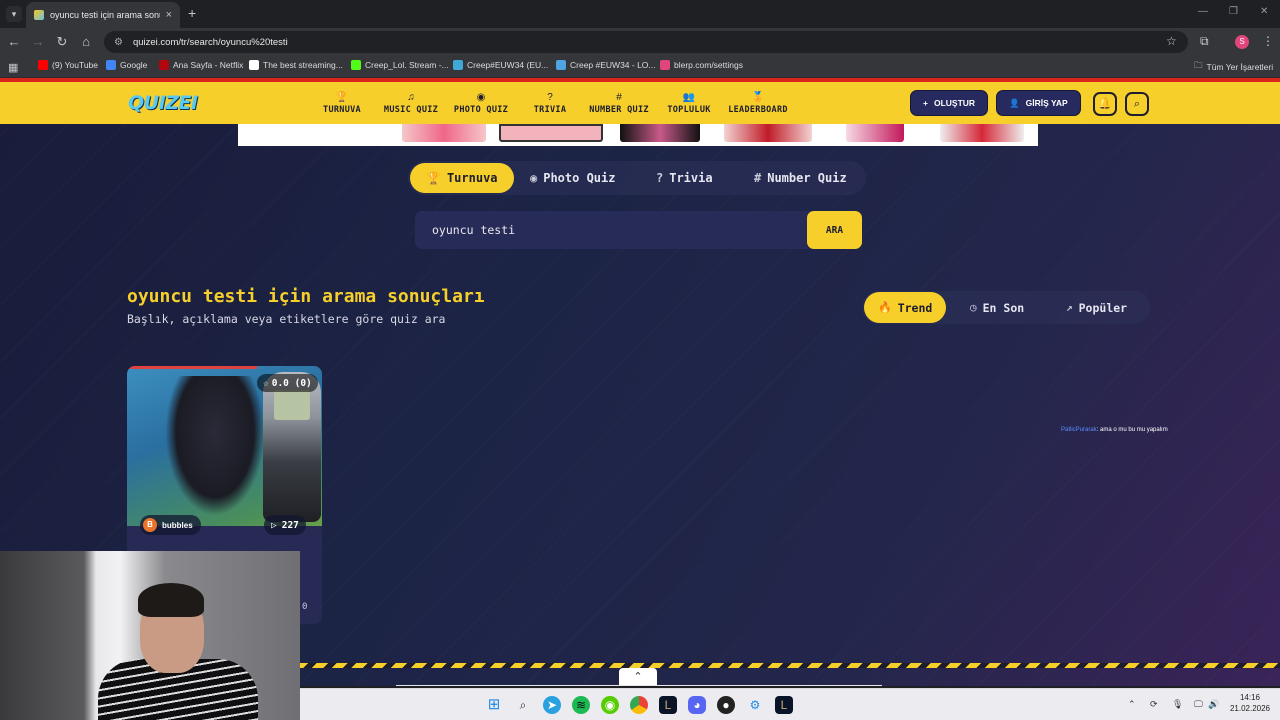 The height and width of the screenshot is (720, 1280). Describe the element at coordinates (949, 103) in the screenshot. I see `create-button: + OLUŞTUR` at that location.